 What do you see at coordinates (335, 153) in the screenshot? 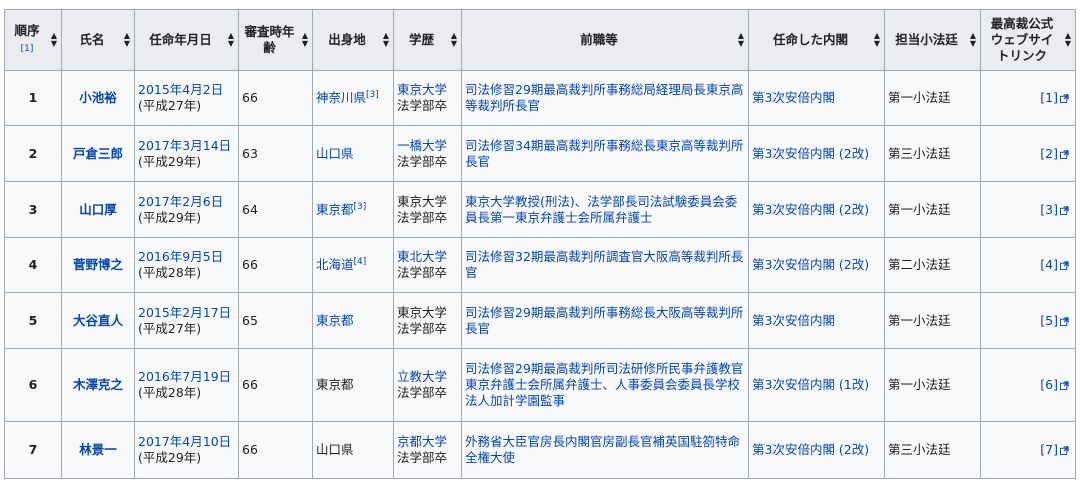
I see `birthplace-link: 山口県` at bounding box center [335, 153].